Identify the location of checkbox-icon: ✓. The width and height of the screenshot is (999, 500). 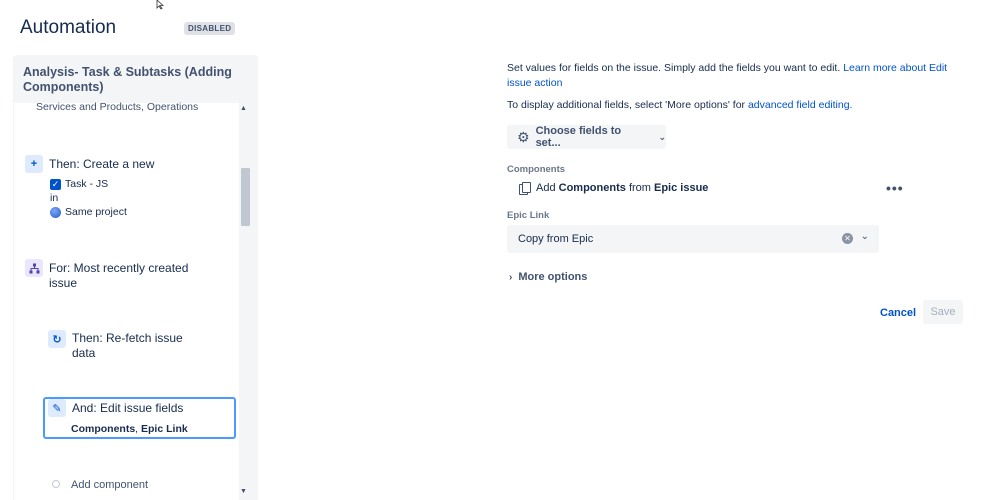
(55, 184).